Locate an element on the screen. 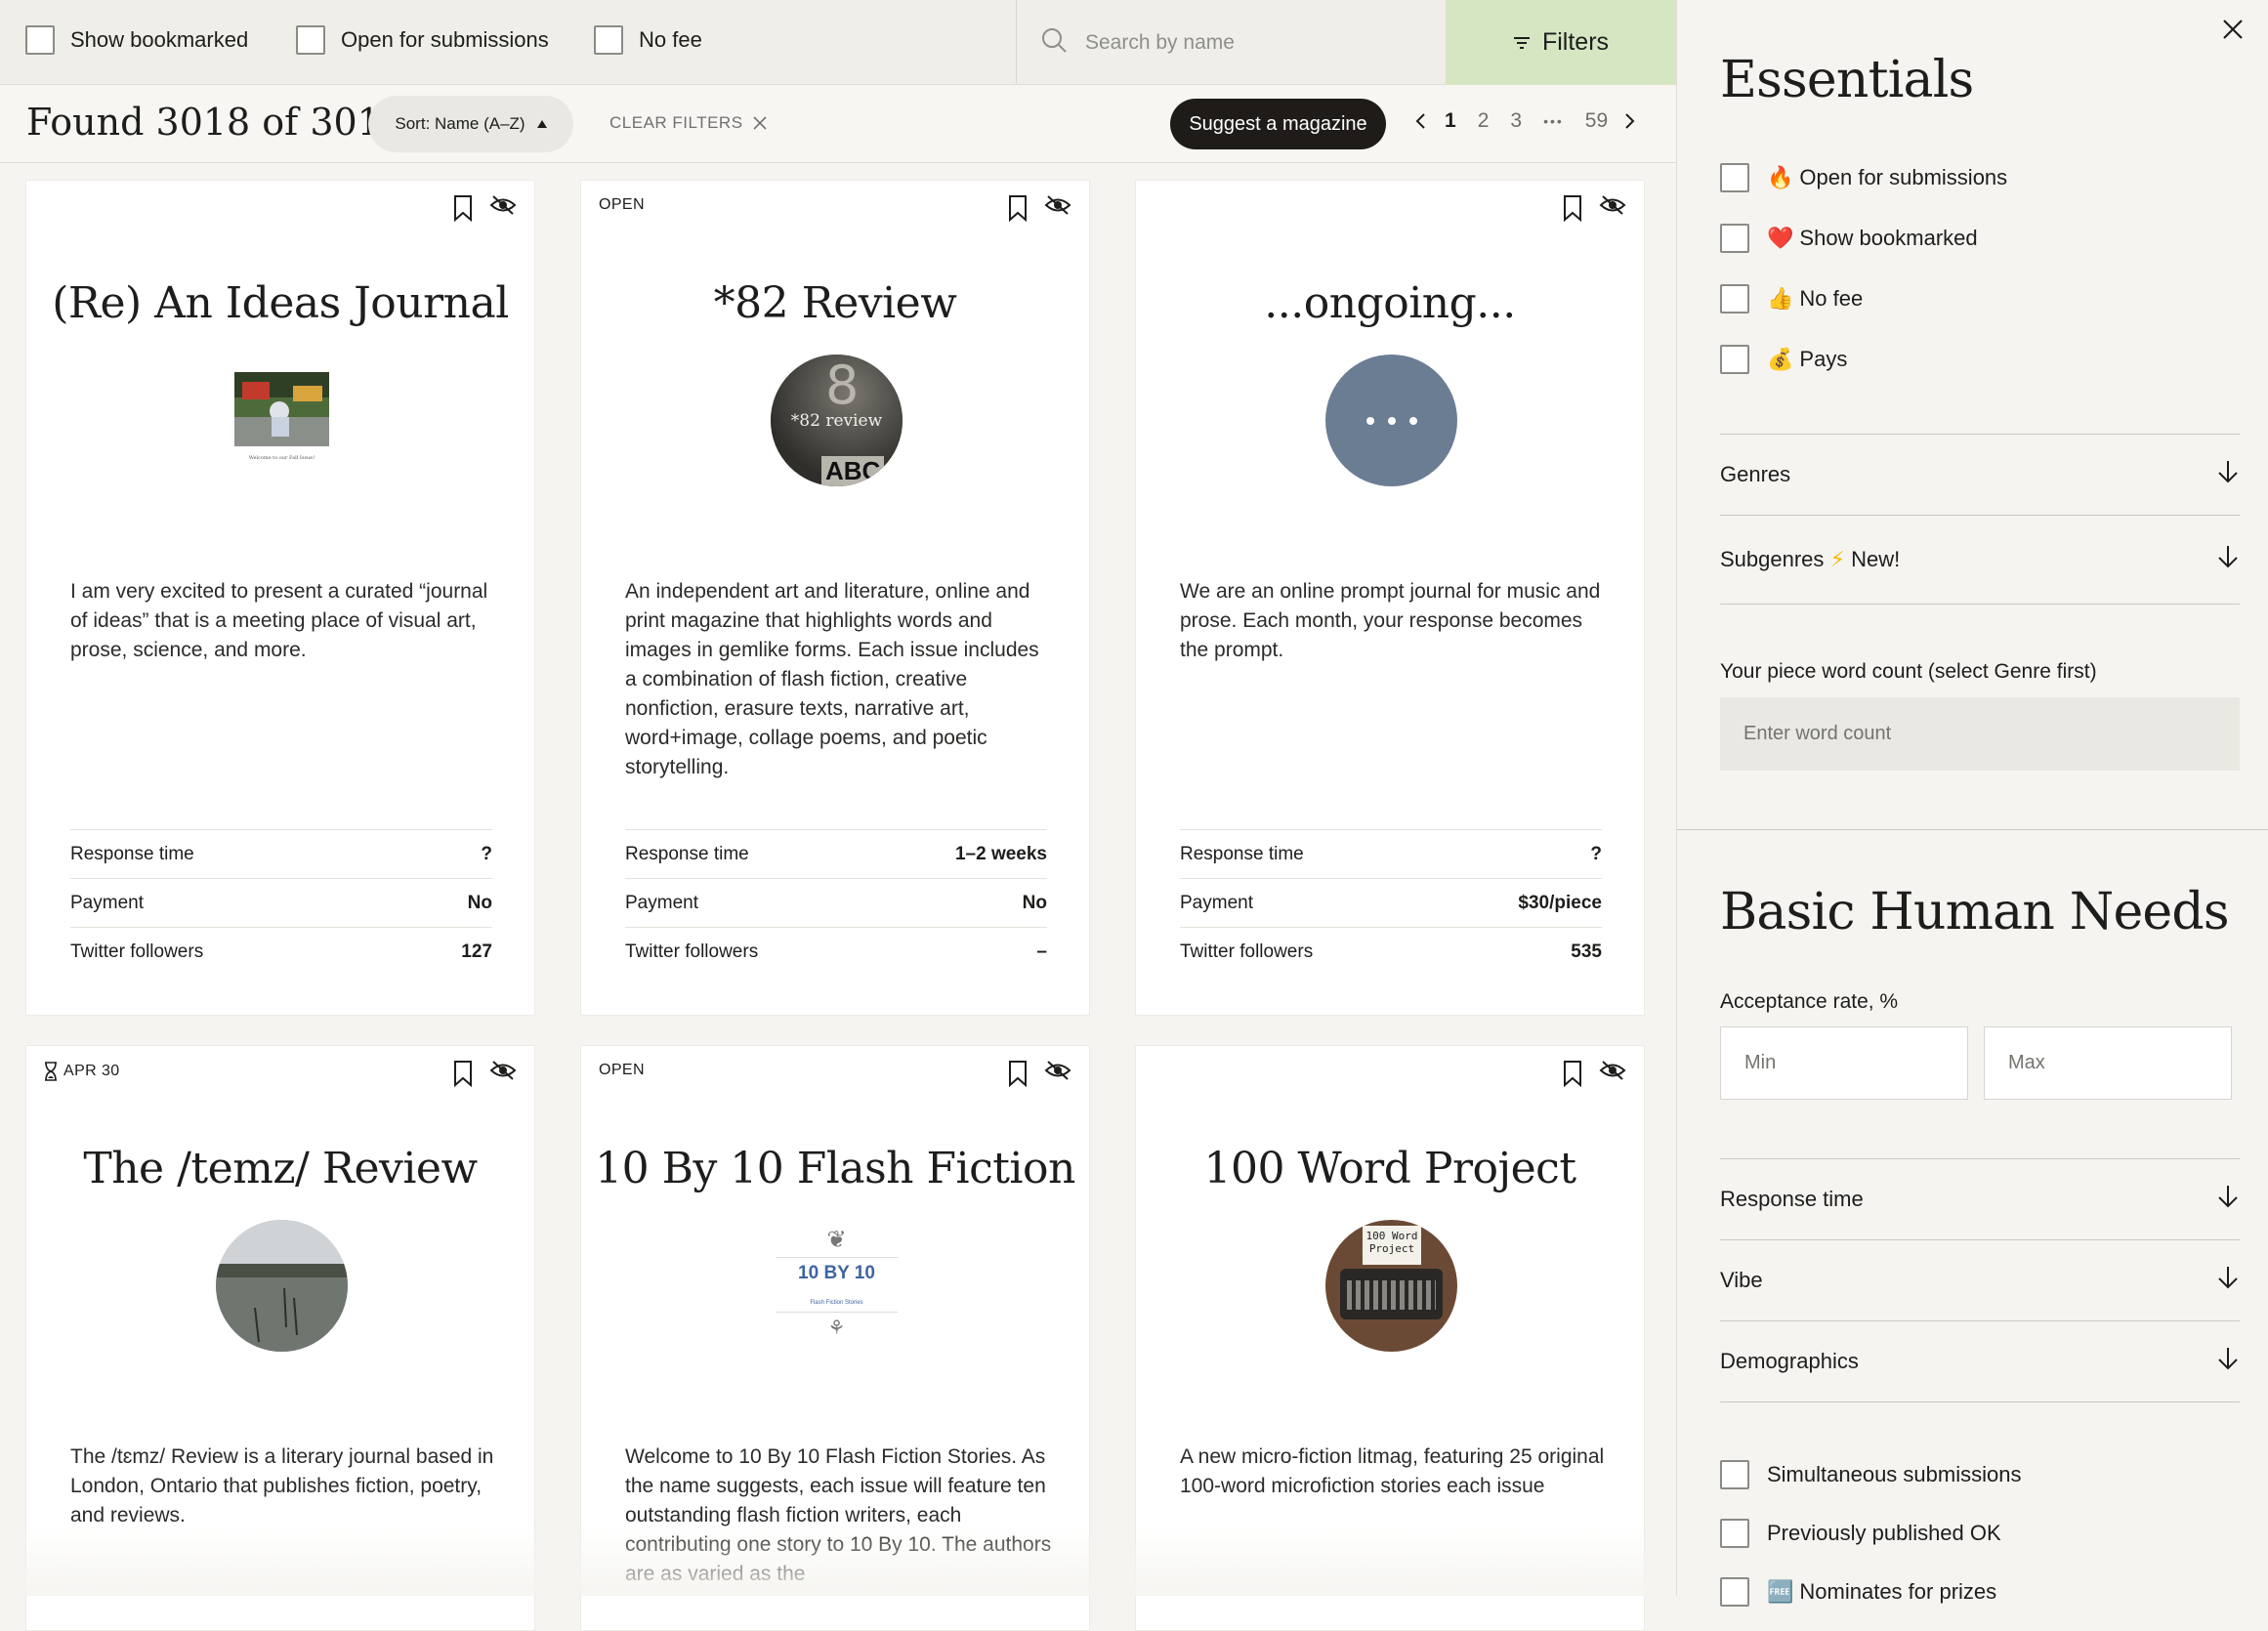 This screenshot has width=2268, height=1631. stat-response-time: Response time 1–2 weeks is located at coordinates (836, 853).